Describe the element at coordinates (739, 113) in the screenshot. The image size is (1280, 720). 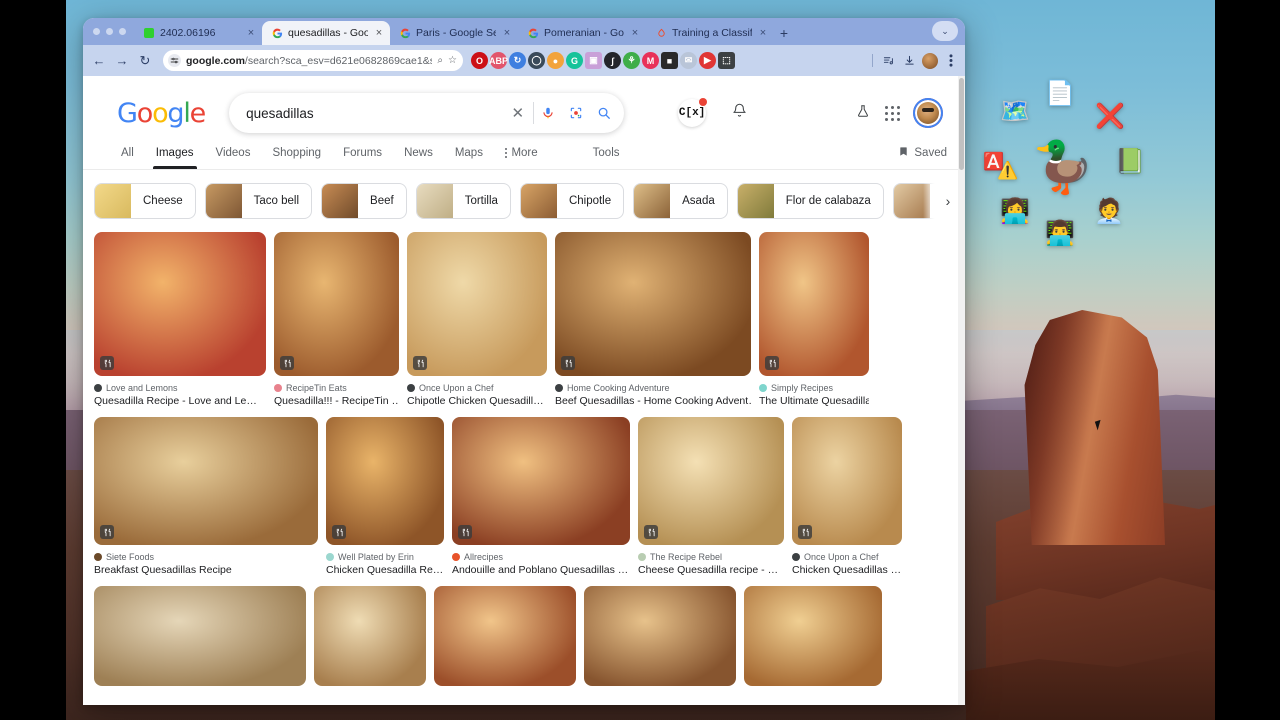
I see `bell-icon` at that location.